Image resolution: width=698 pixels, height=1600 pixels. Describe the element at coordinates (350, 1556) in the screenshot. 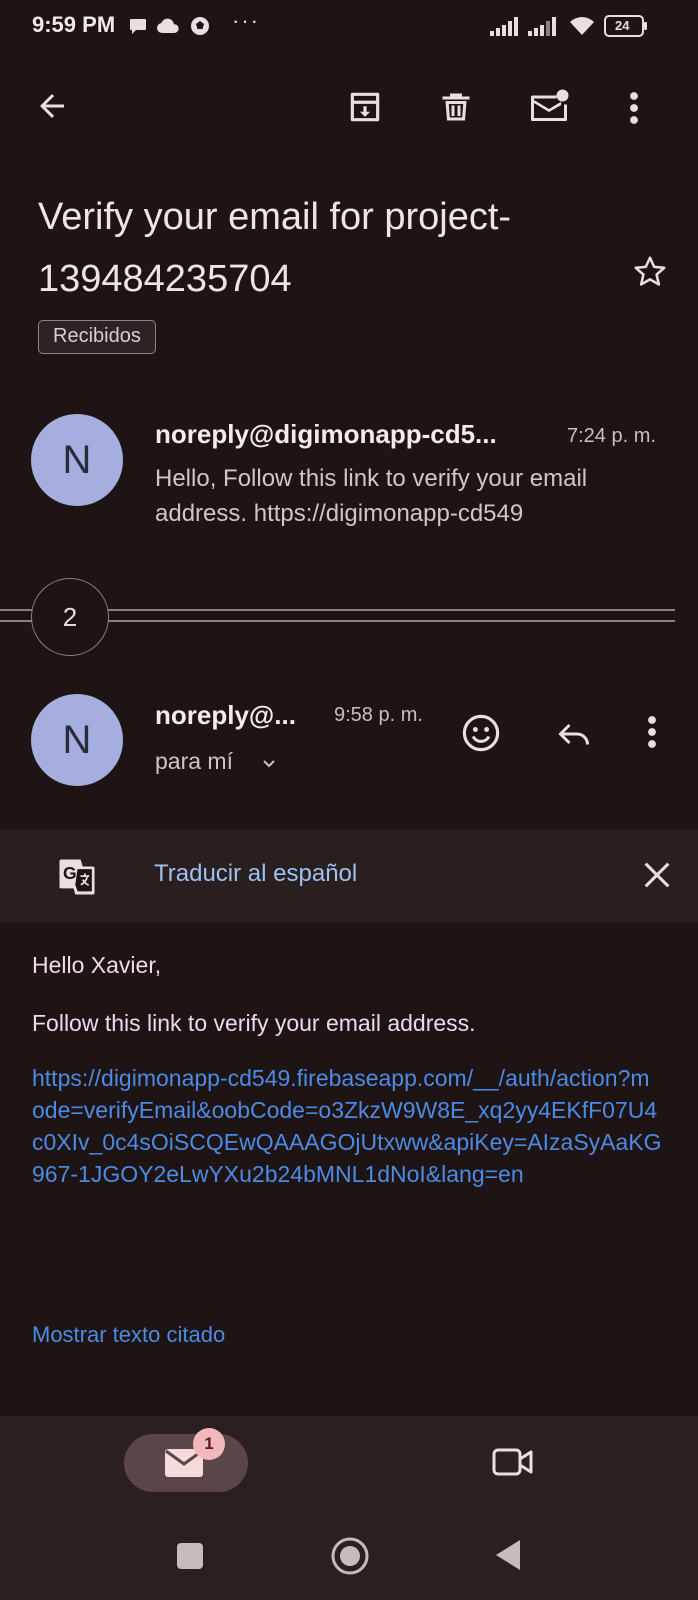

I see `home-circle-icon` at that location.